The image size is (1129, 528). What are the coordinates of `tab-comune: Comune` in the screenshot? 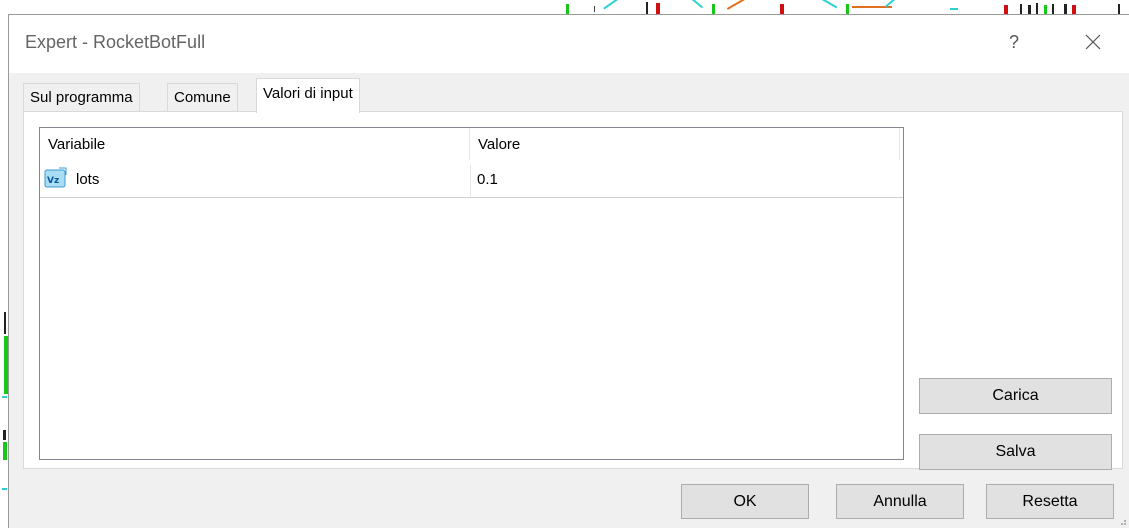 It's located at (202, 97).